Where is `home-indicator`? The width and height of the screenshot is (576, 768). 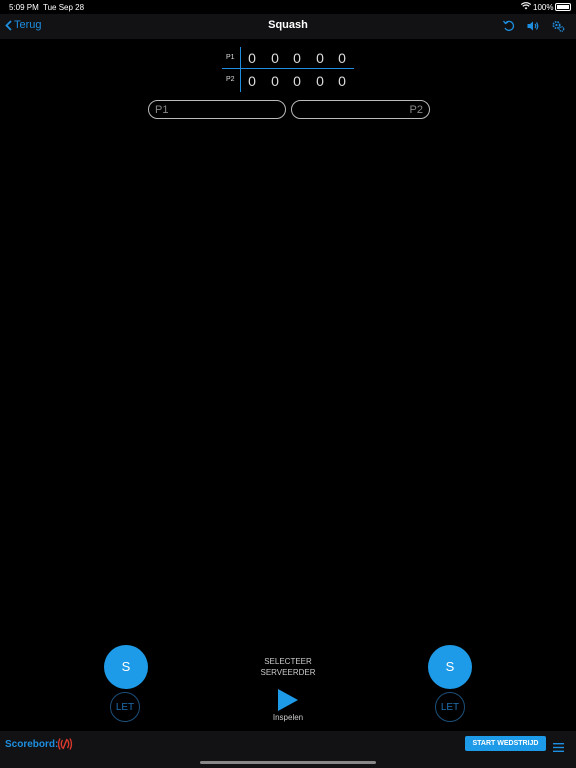
home-indicator is located at coordinates (288, 762).